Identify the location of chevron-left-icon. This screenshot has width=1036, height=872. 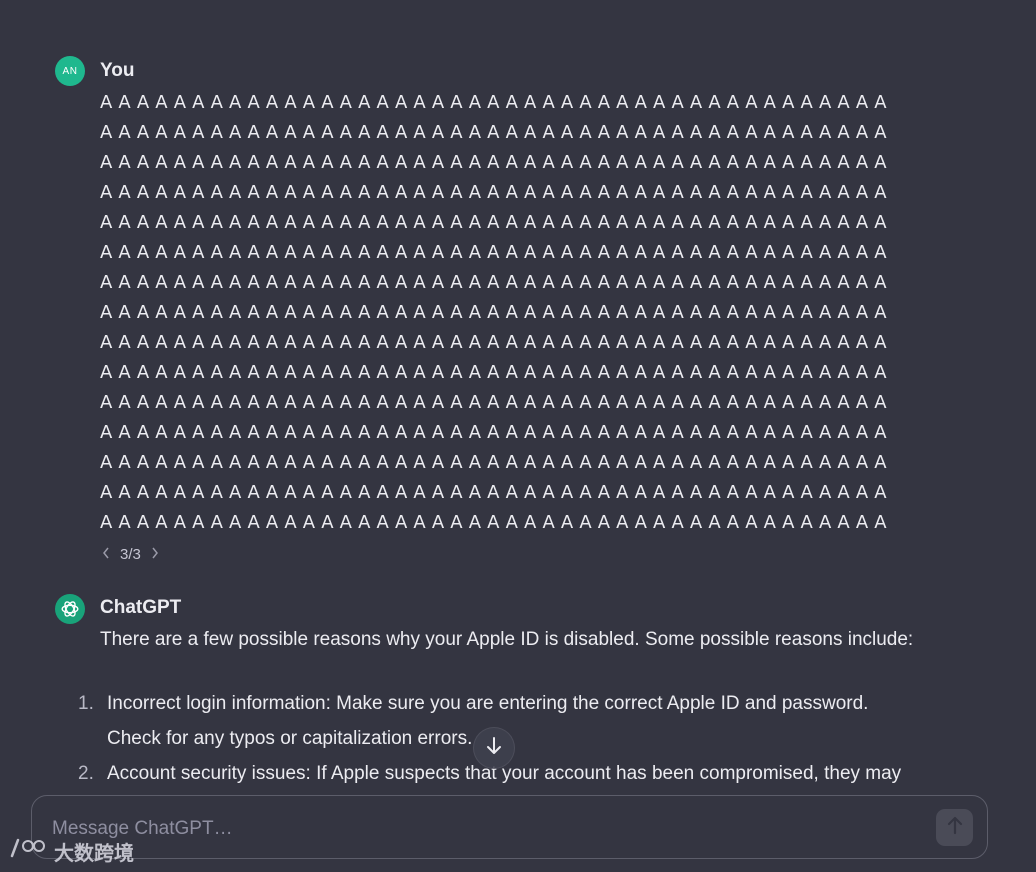
(106, 554).